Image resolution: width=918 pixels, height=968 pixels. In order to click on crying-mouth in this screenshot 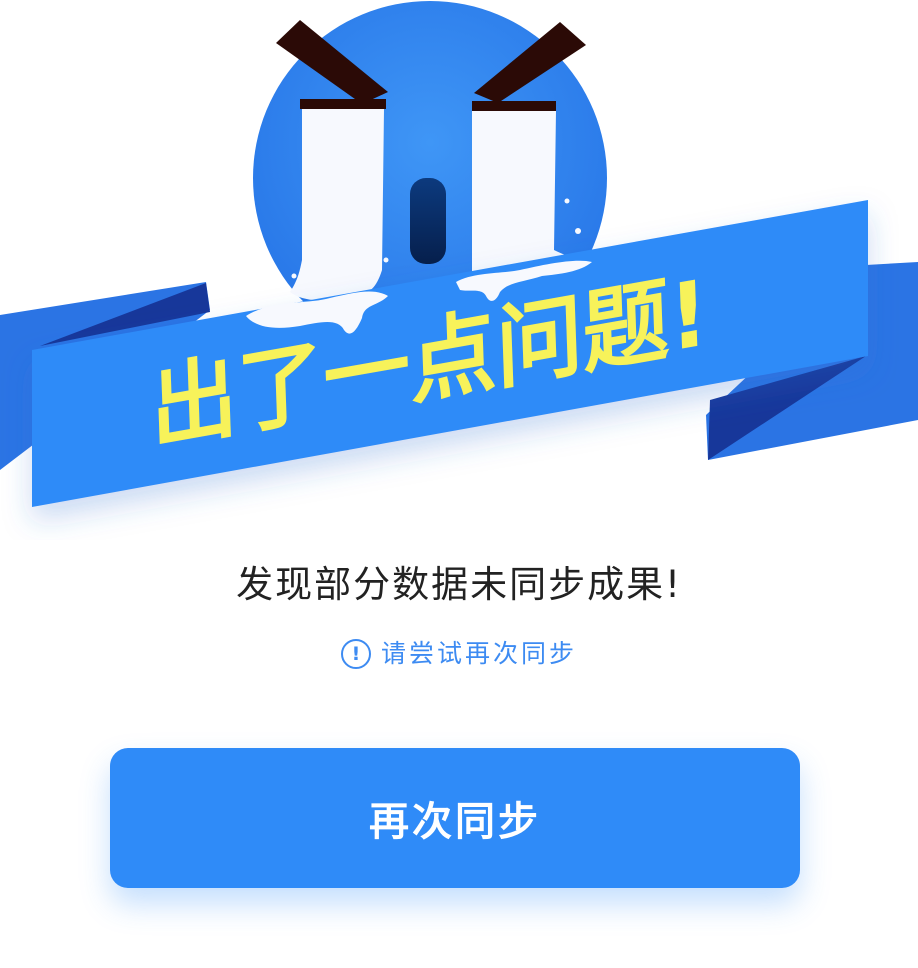, I will do `click(428, 221)`.